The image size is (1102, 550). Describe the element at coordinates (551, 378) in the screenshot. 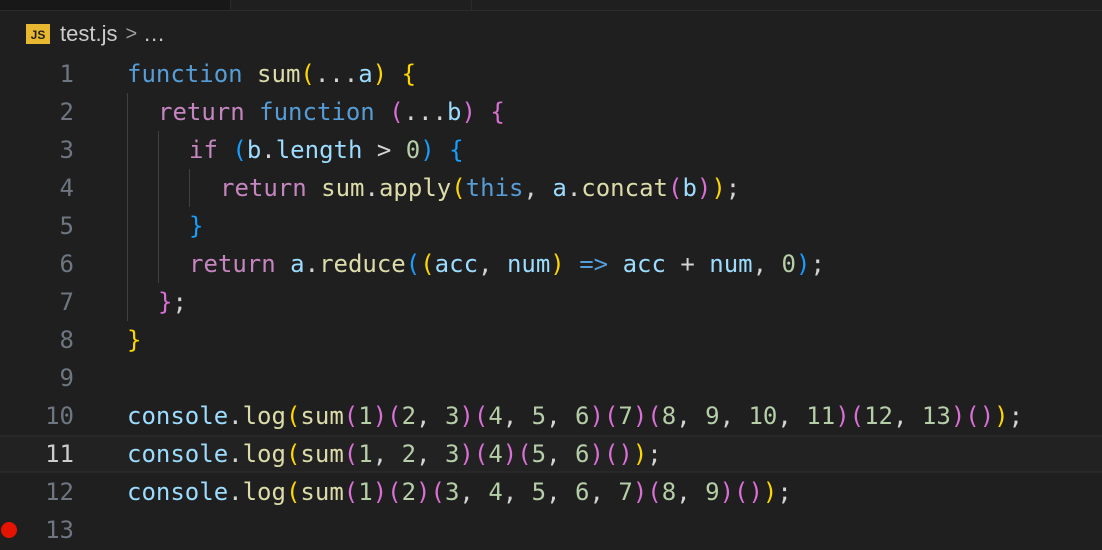

I see `code-line: 9` at that location.